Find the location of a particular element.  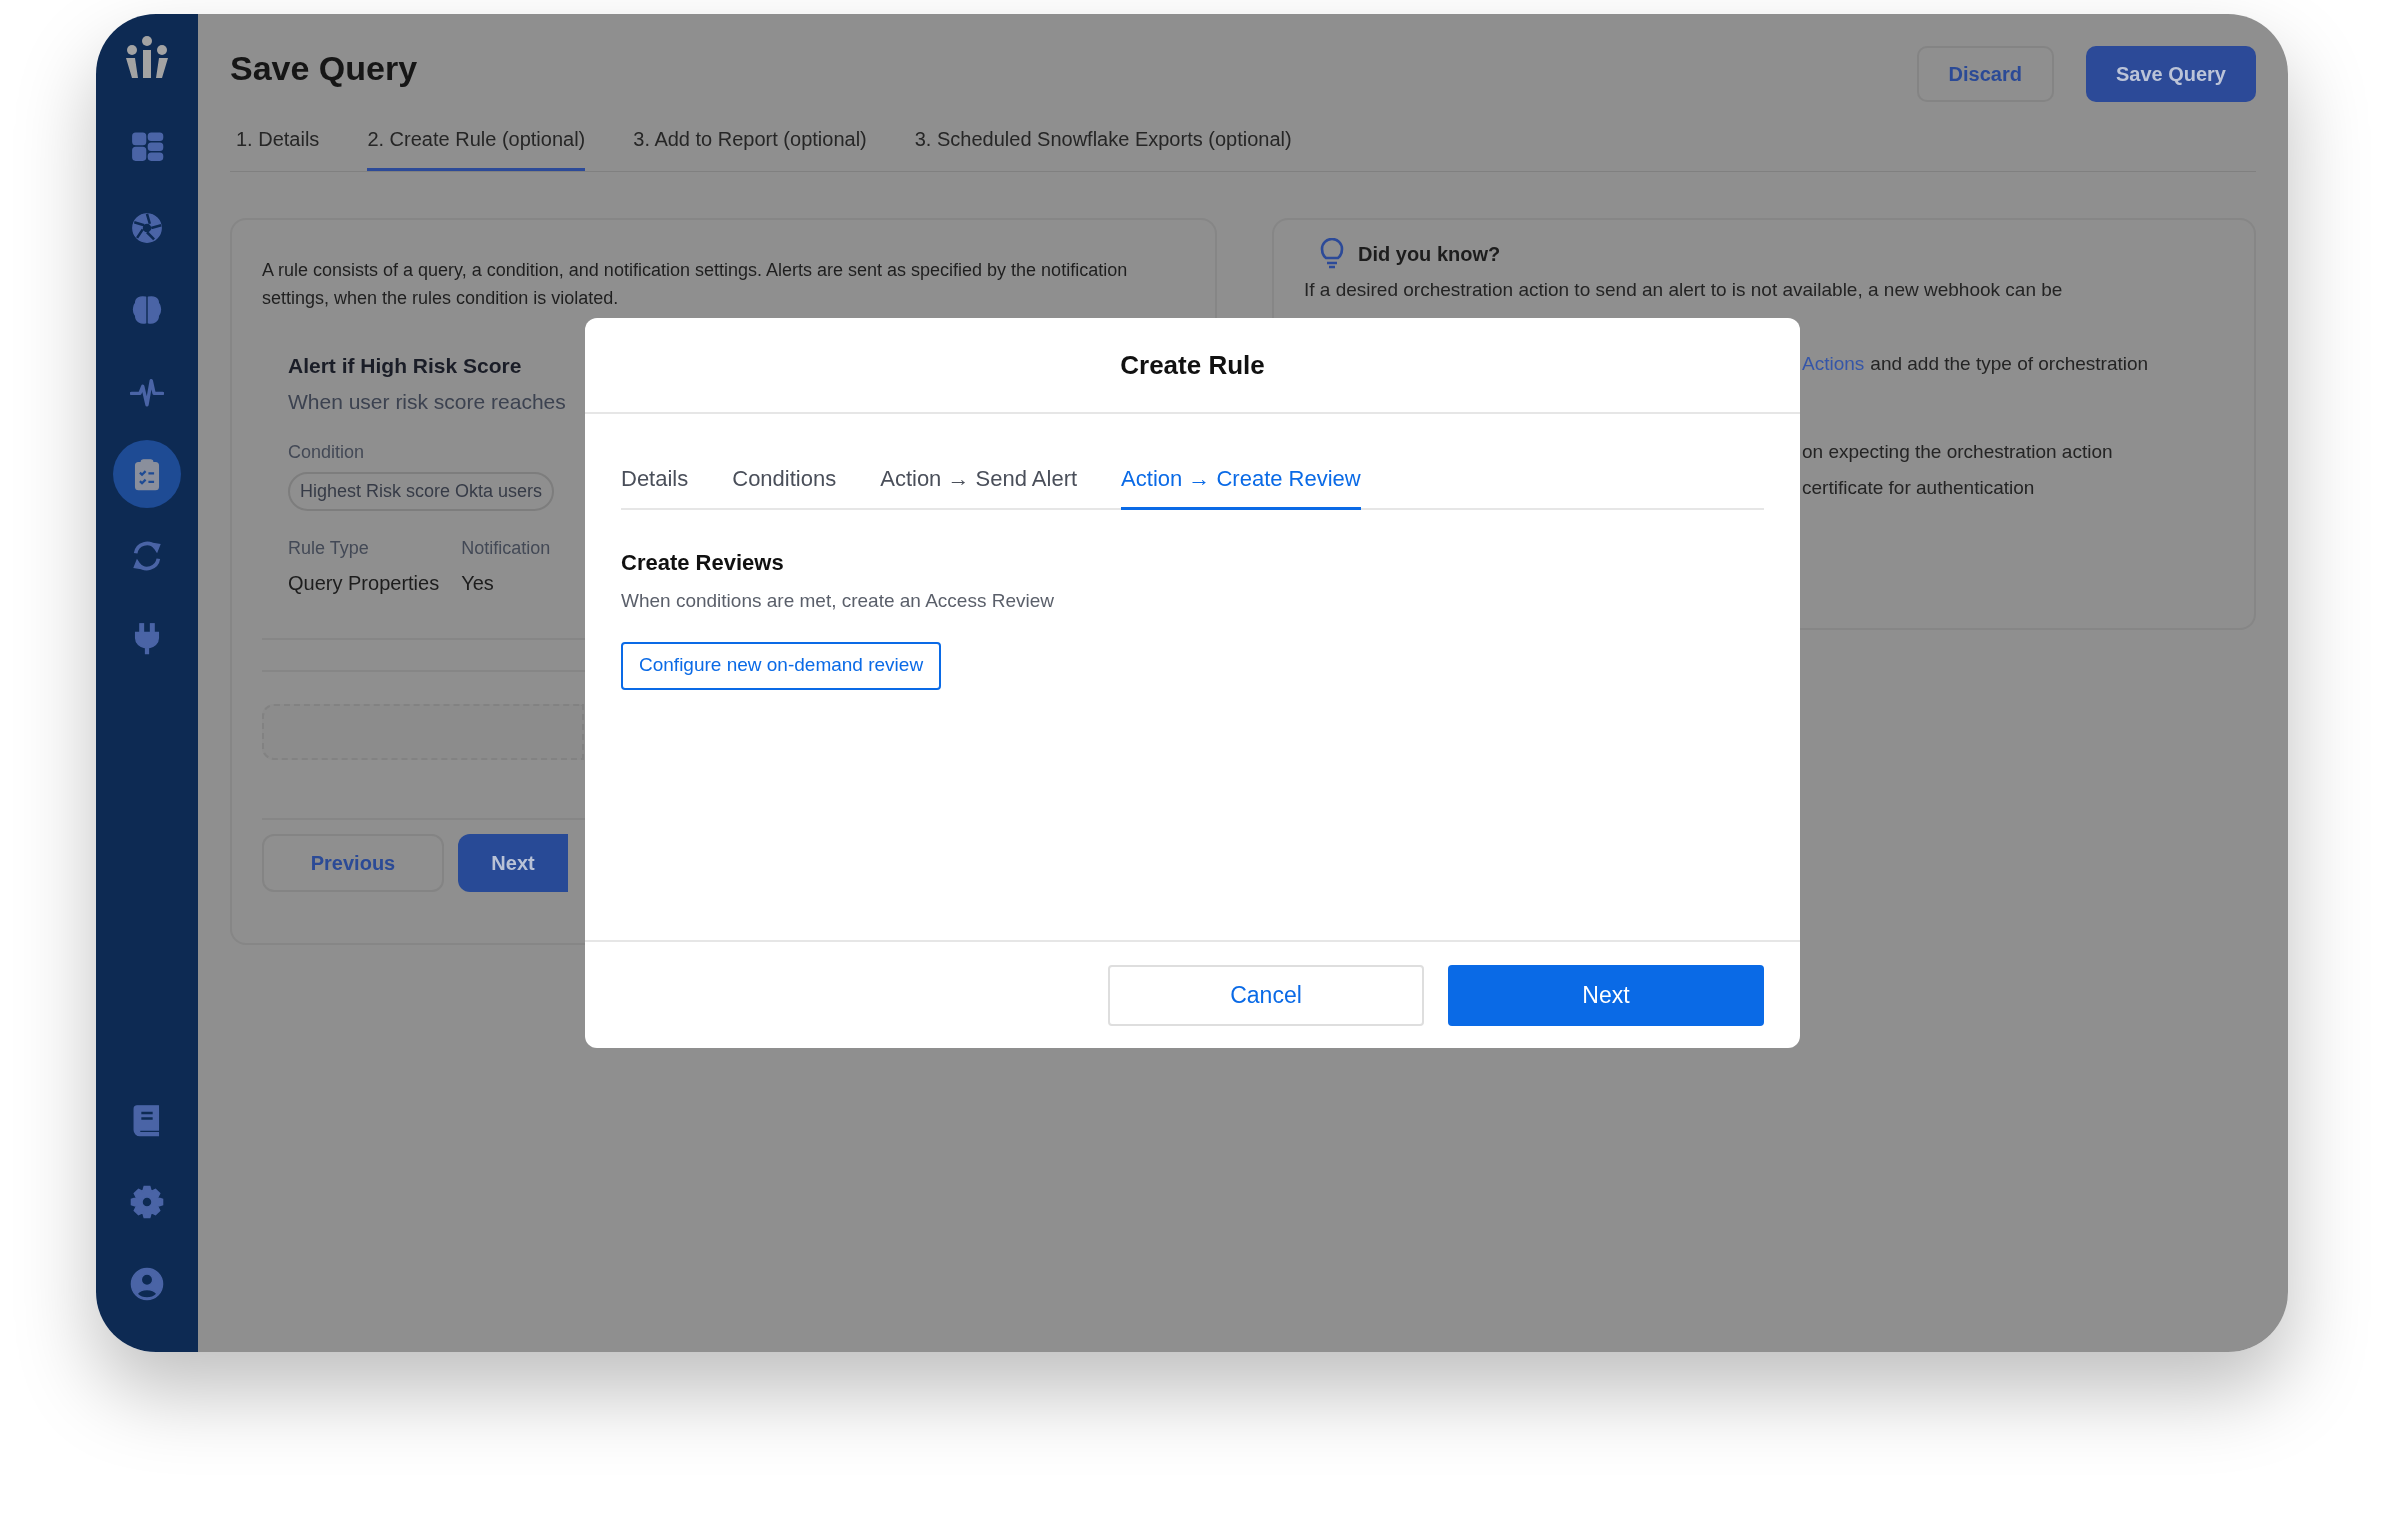

page-title: Save Query is located at coordinates (324, 68).